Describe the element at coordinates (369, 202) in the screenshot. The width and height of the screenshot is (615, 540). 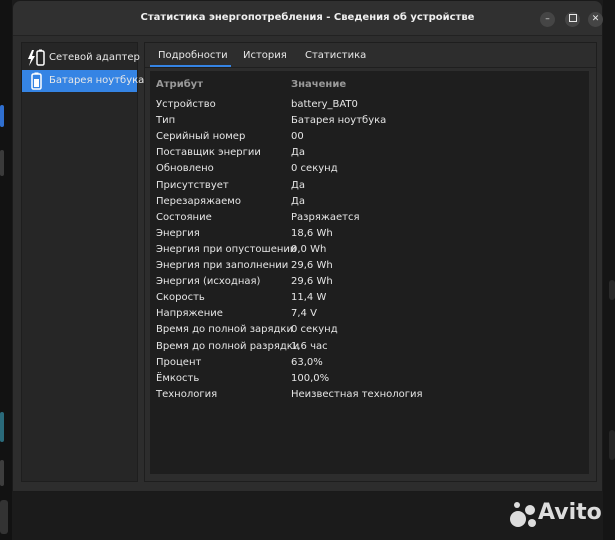
I see `table-row: Перезаряжаемо Да` at that location.